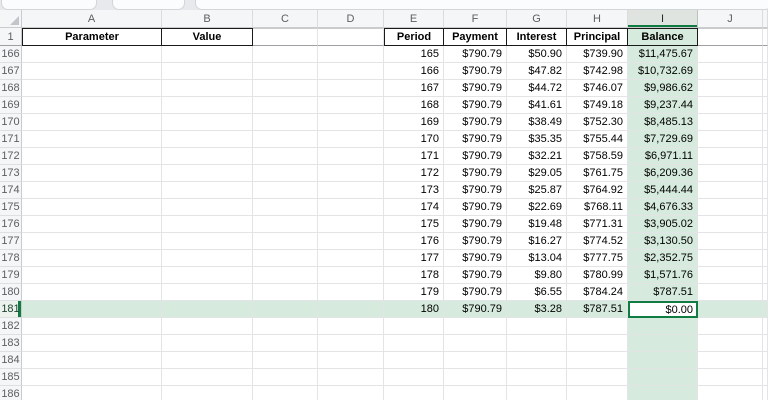 This screenshot has width=768, height=400. Describe the element at coordinates (730, 326) in the screenshot. I see `cell-J182` at that location.